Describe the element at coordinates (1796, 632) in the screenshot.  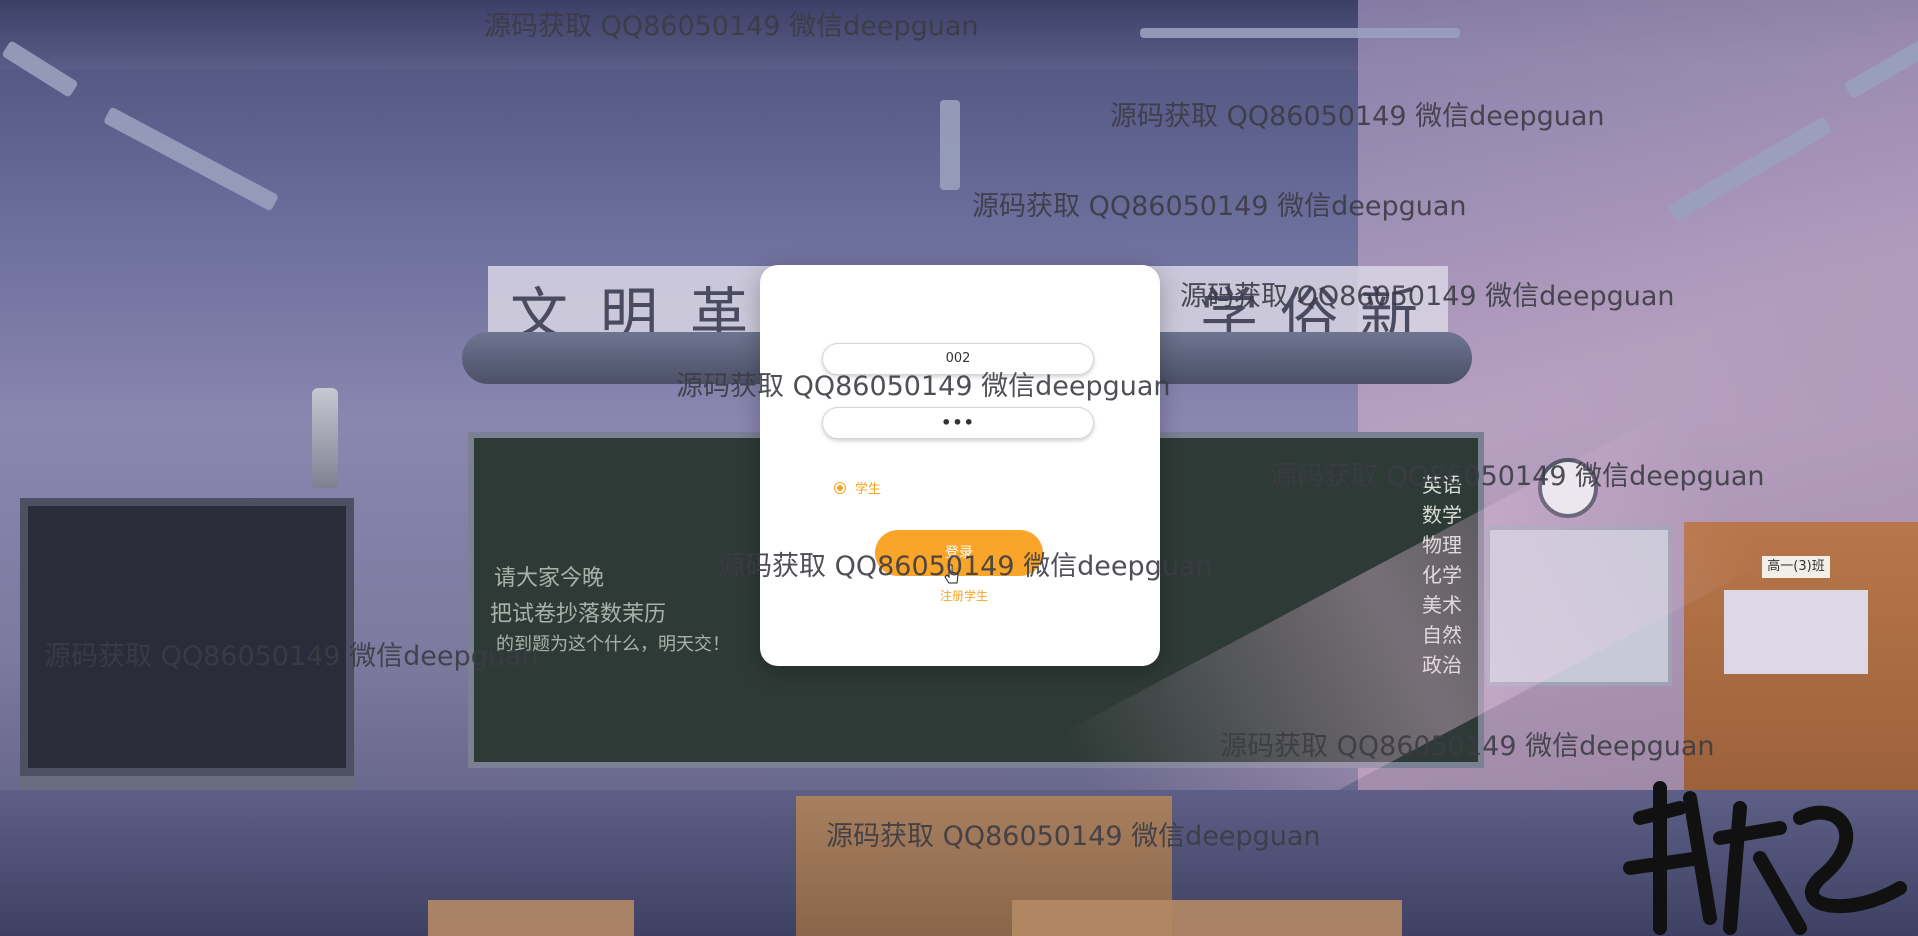
I see `door-window` at that location.